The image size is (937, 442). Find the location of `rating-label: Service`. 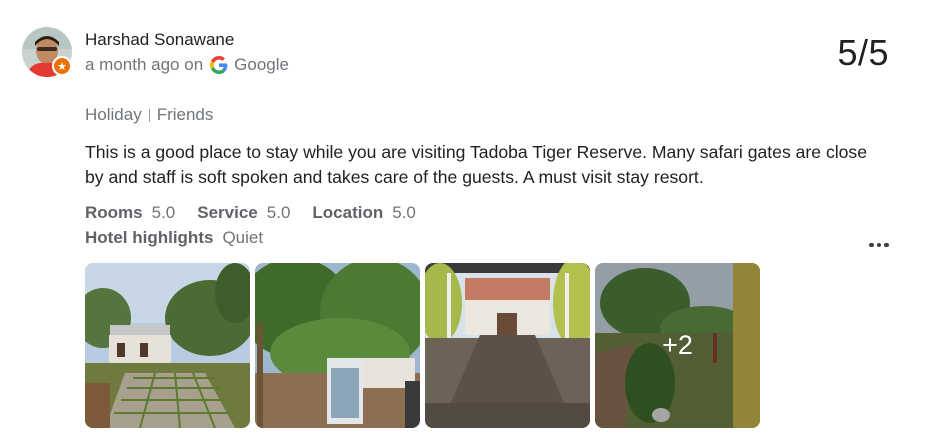

rating-label: Service is located at coordinates (227, 212).